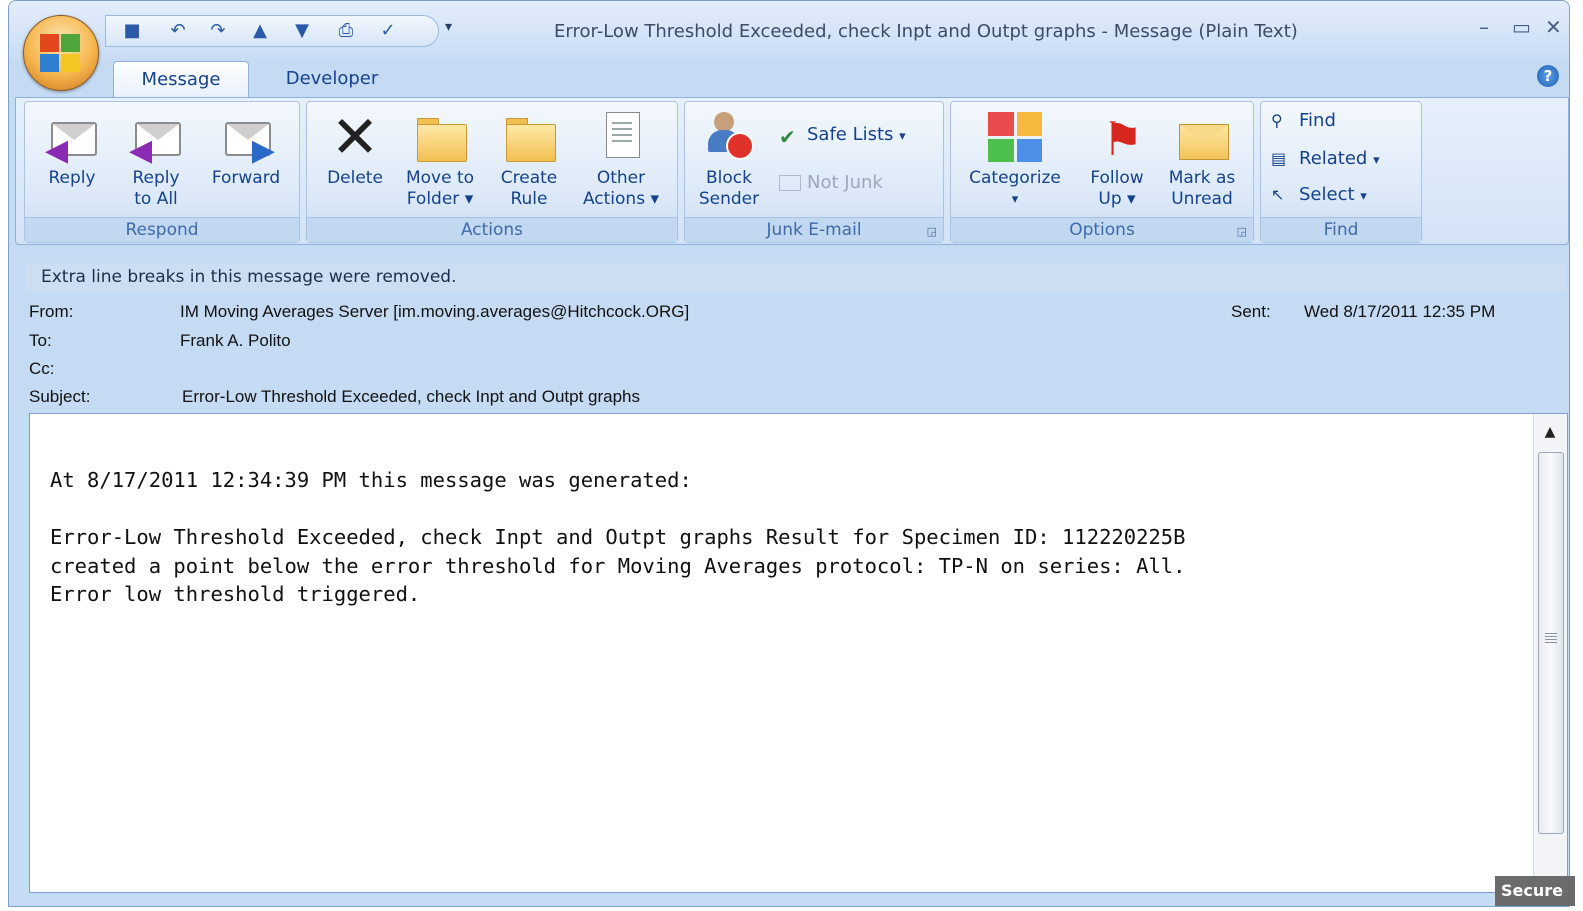  What do you see at coordinates (235, 341) in the screenshot?
I see `to-value: Frank A. Polito` at bounding box center [235, 341].